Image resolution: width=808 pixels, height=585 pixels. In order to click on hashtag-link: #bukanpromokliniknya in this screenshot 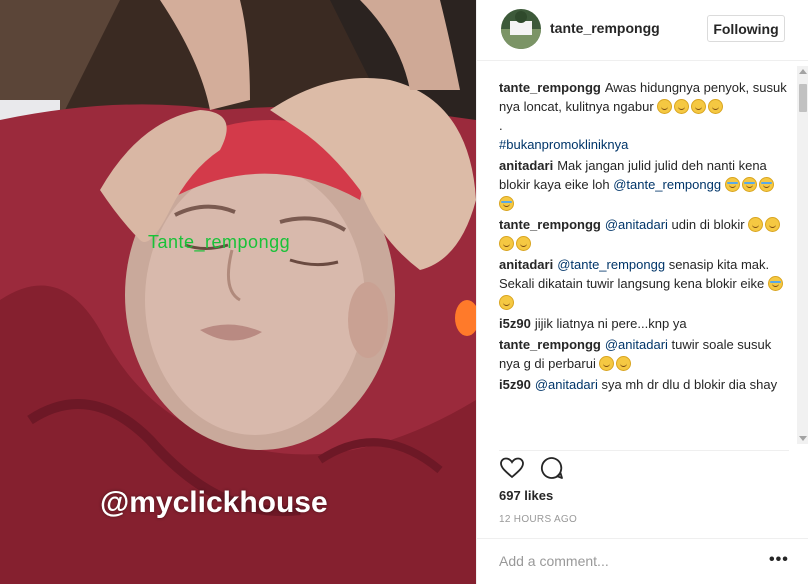, I will do `click(563, 144)`.